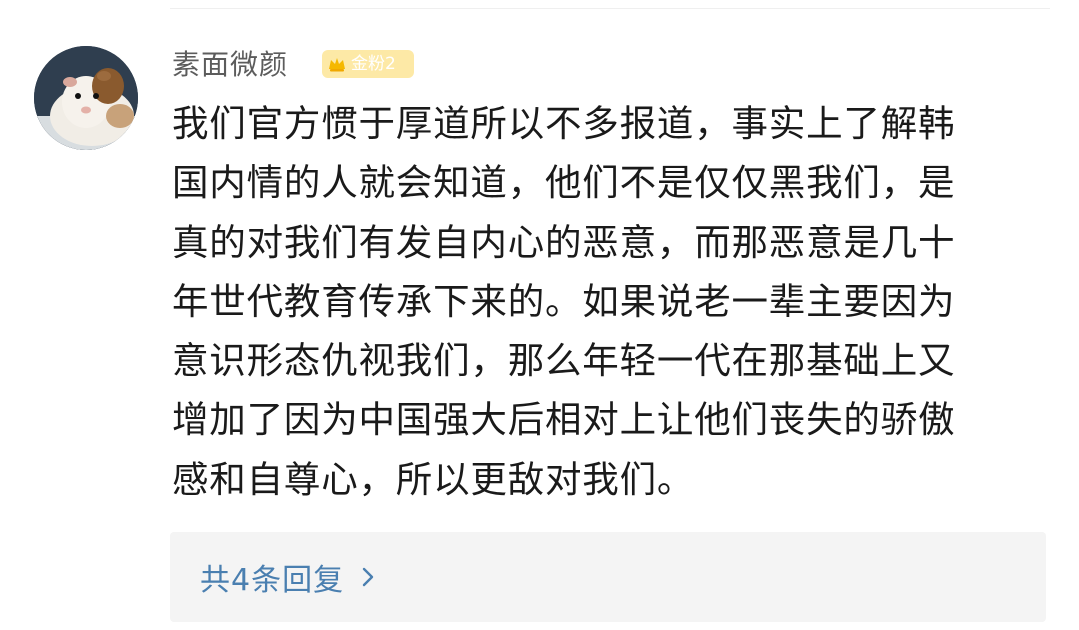 The height and width of the screenshot is (630, 1079). I want to click on avatar, so click(86, 98).